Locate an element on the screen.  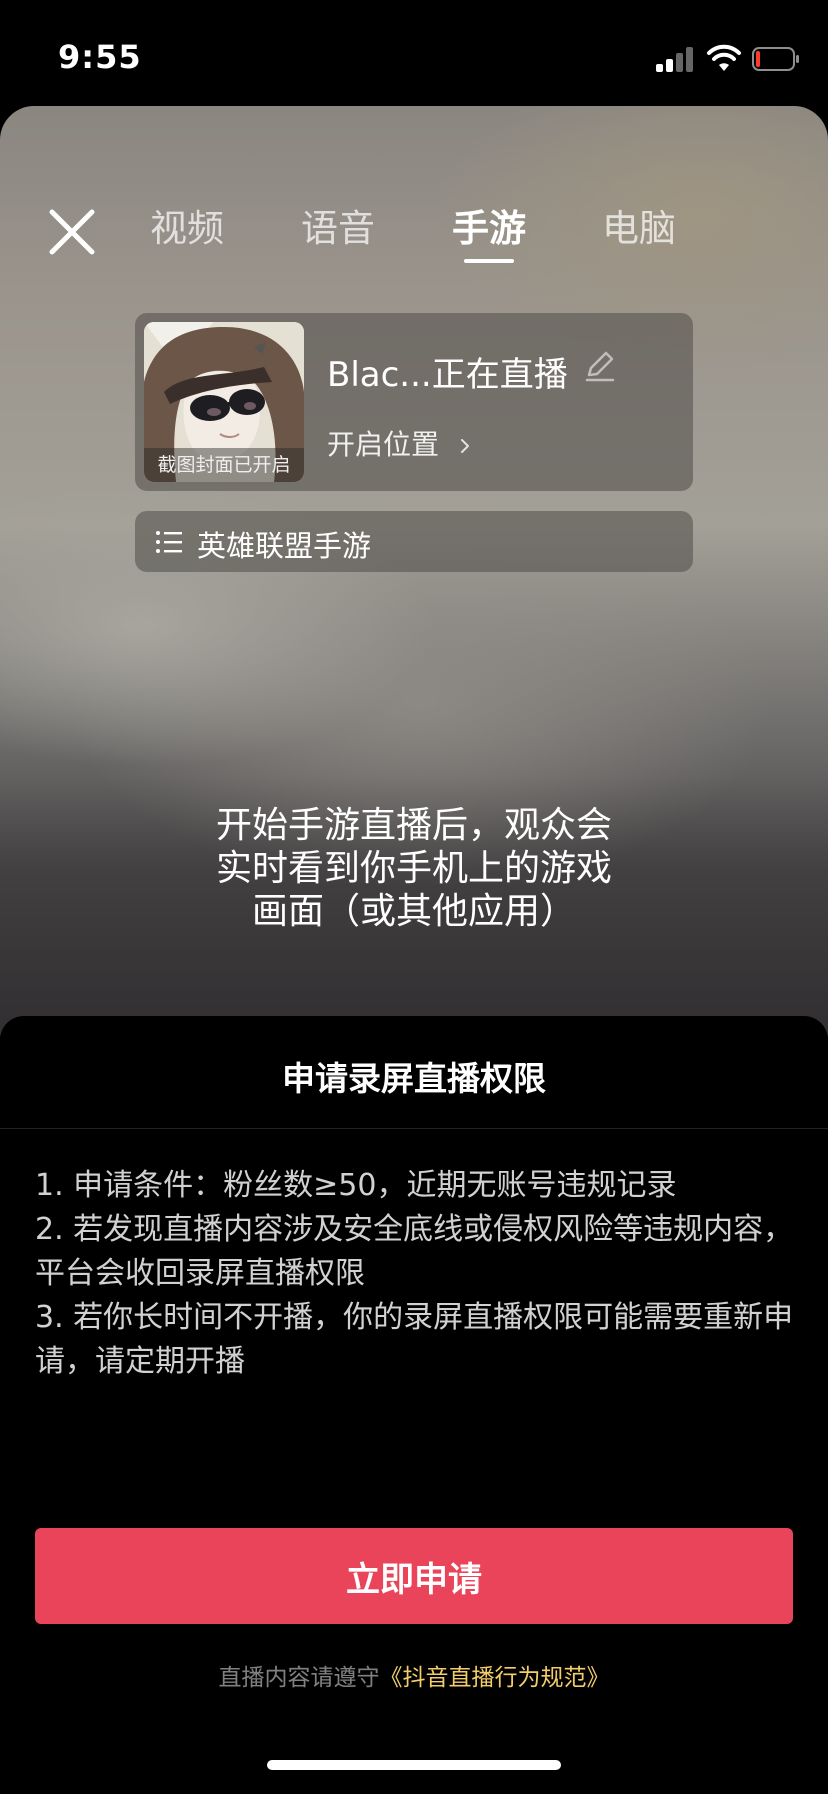
cover-caption: 截图封面已开启 is located at coordinates (224, 465).